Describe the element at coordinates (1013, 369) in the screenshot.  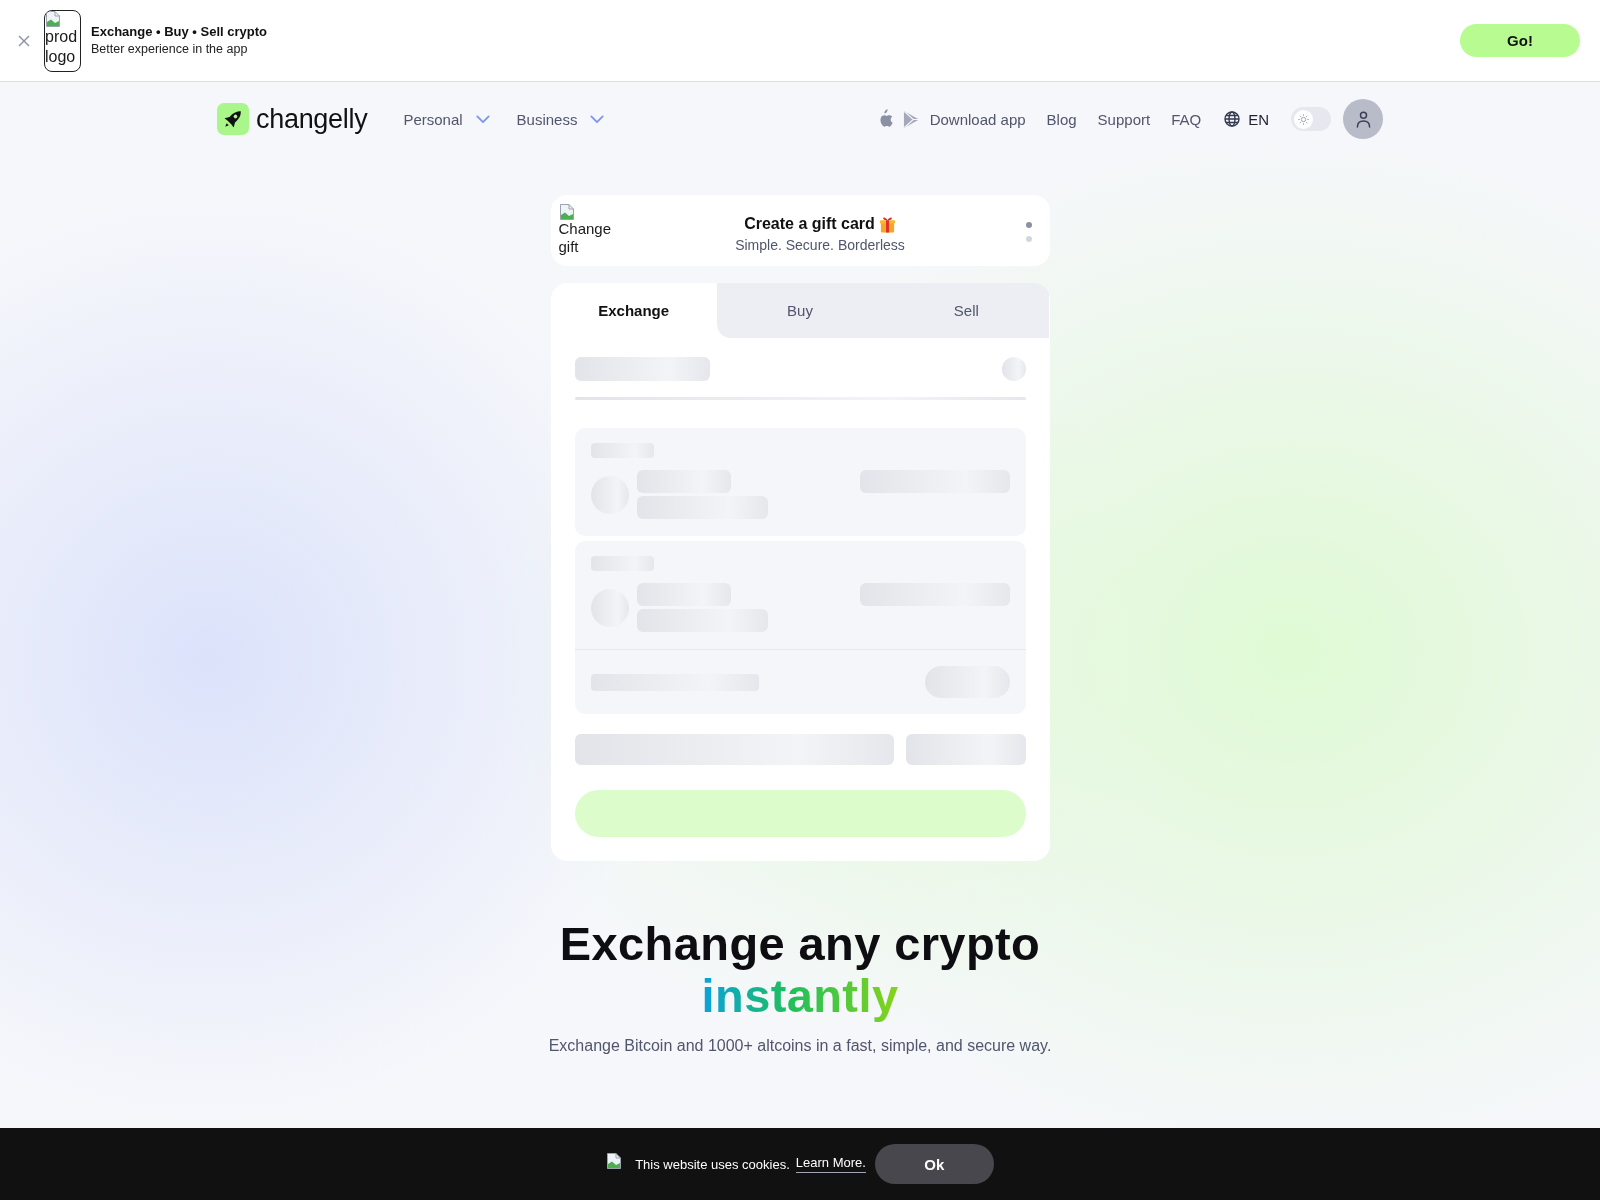
I see `skeleton-circle` at that location.